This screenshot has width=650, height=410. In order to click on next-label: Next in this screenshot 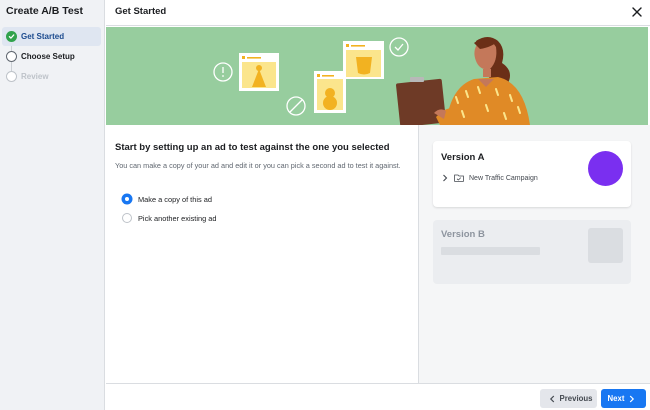, I will do `click(616, 398)`.